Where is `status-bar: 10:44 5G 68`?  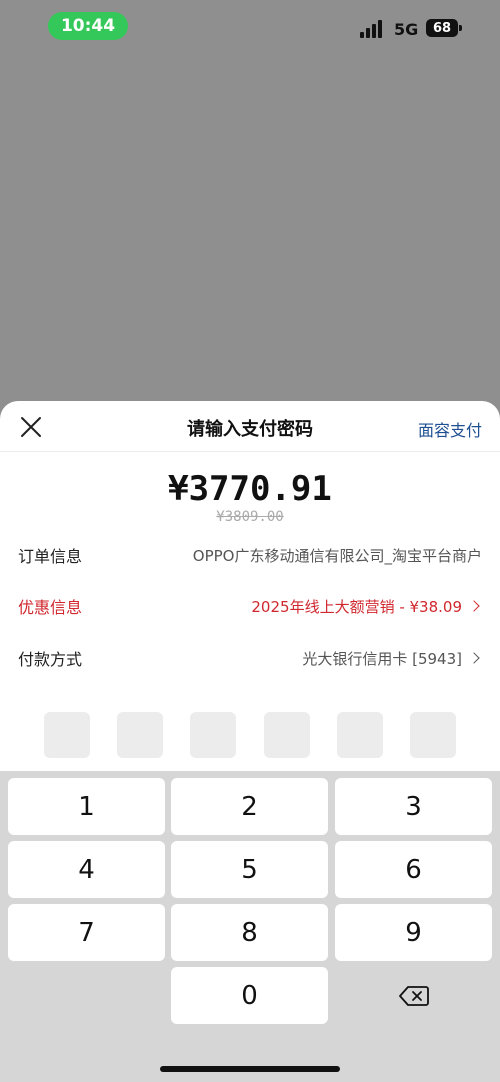
status-bar: 10:44 5G 68 is located at coordinates (250, 26).